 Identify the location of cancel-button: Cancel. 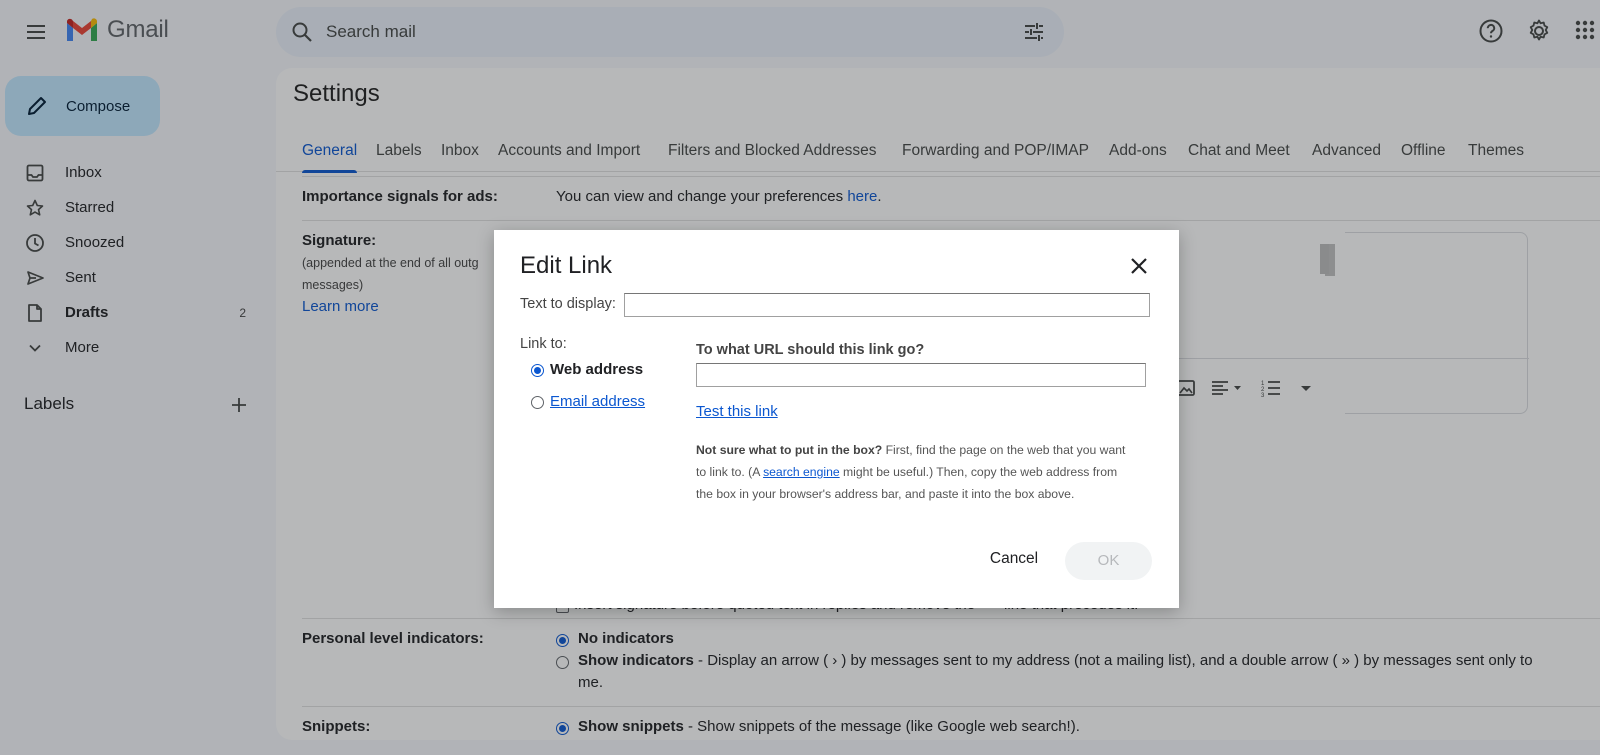
(1014, 559).